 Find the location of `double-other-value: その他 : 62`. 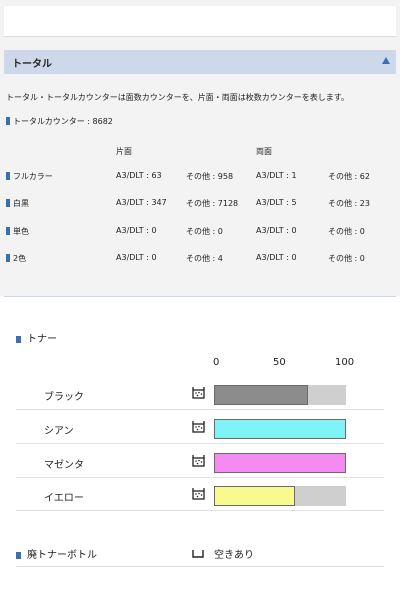

double-other-value: その他 : 62 is located at coordinates (349, 176).